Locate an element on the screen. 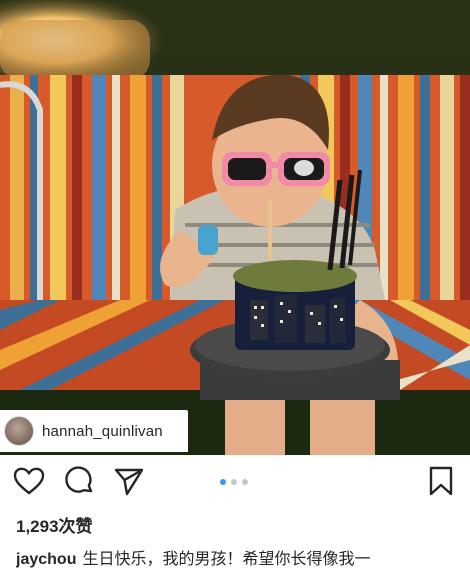 The width and height of the screenshot is (470, 572). heart-icon is located at coordinates (29, 481).